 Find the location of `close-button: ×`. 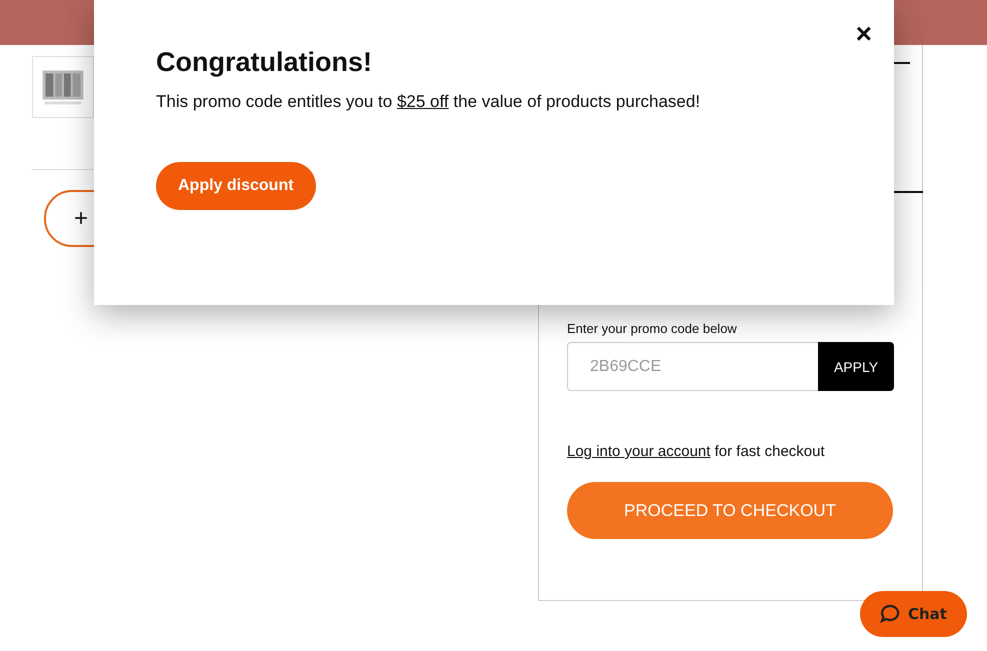

close-button: × is located at coordinates (864, 34).